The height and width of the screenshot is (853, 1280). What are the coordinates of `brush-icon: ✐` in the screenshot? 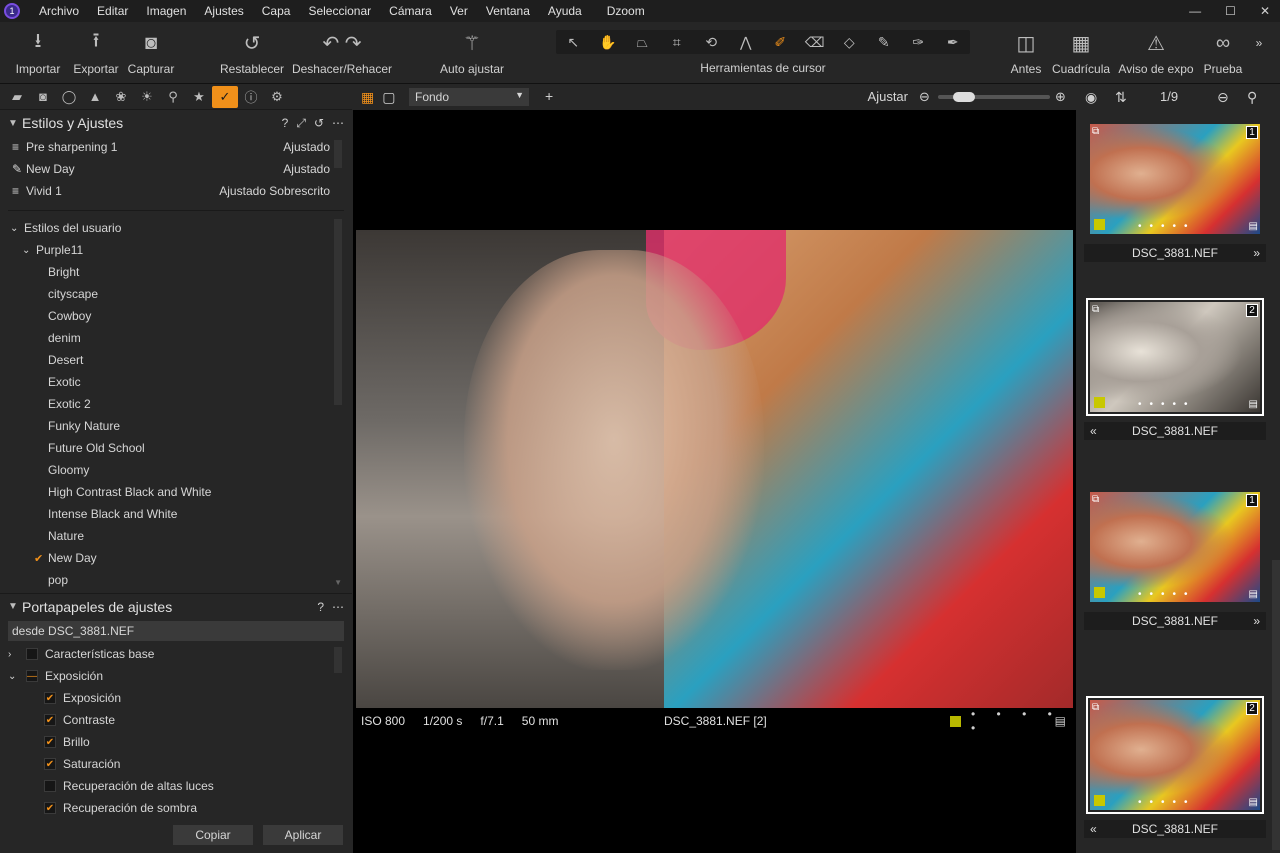 It's located at (780, 42).